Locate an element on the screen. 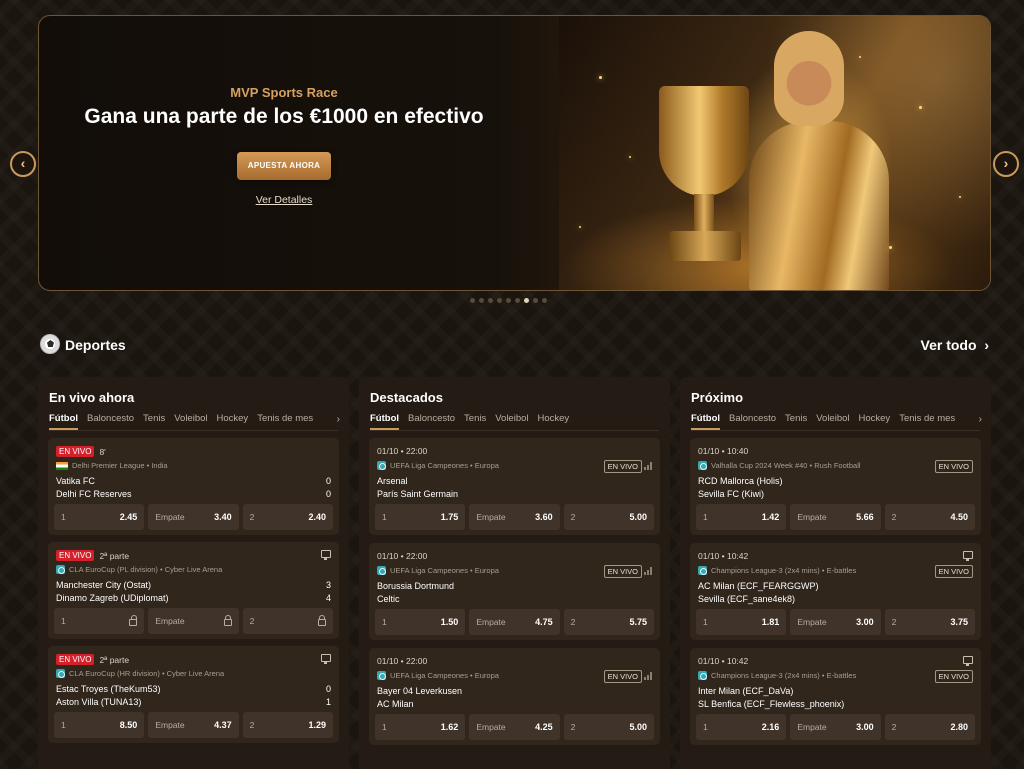 The width and height of the screenshot is (1024, 769). odd-home-button: 1 1.62 is located at coordinates (420, 727).